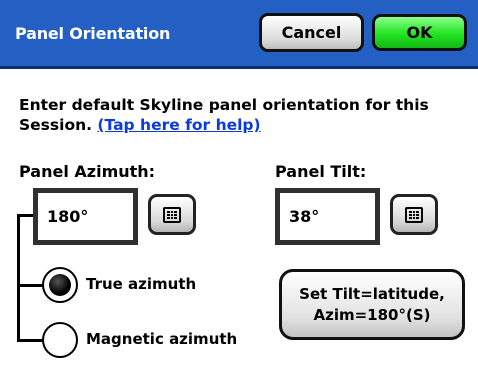  I want to click on set-tilt-line-1: Set Tilt=latitude,, so click(372, 293).